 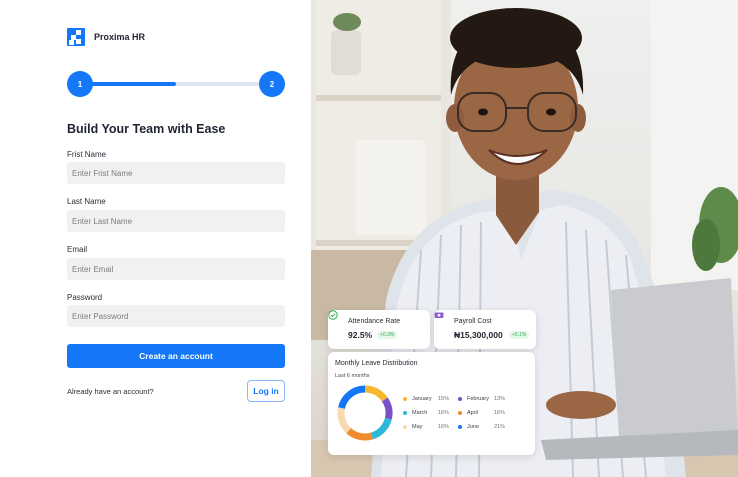 I want to click on legend-pct: 15%, so click(x=444, y=399).